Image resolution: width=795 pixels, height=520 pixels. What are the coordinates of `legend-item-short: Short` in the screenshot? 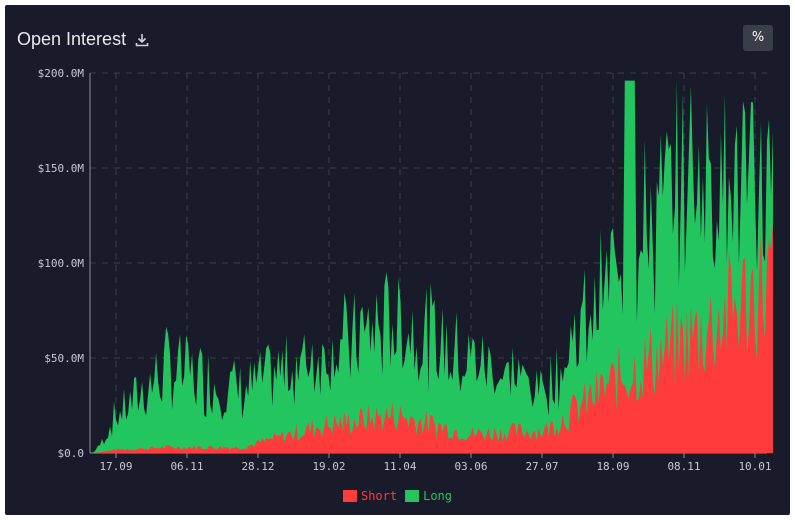 It's located at (370, 496).